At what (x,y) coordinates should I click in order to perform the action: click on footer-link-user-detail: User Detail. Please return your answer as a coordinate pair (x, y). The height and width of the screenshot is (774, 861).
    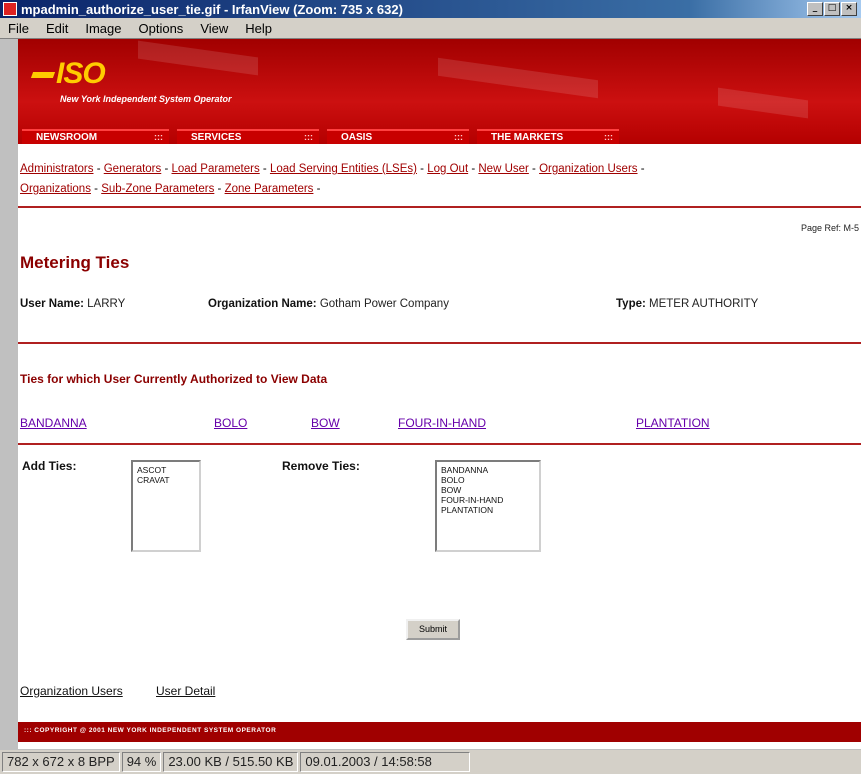
    Looking at the image, I should click on (185, 691).